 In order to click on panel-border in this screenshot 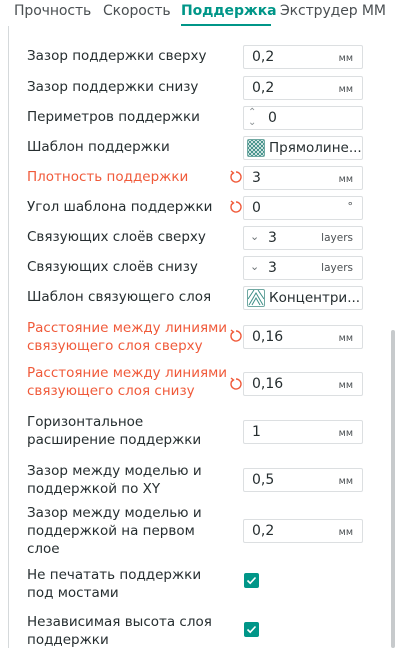, I will do `click(8, 337)`.